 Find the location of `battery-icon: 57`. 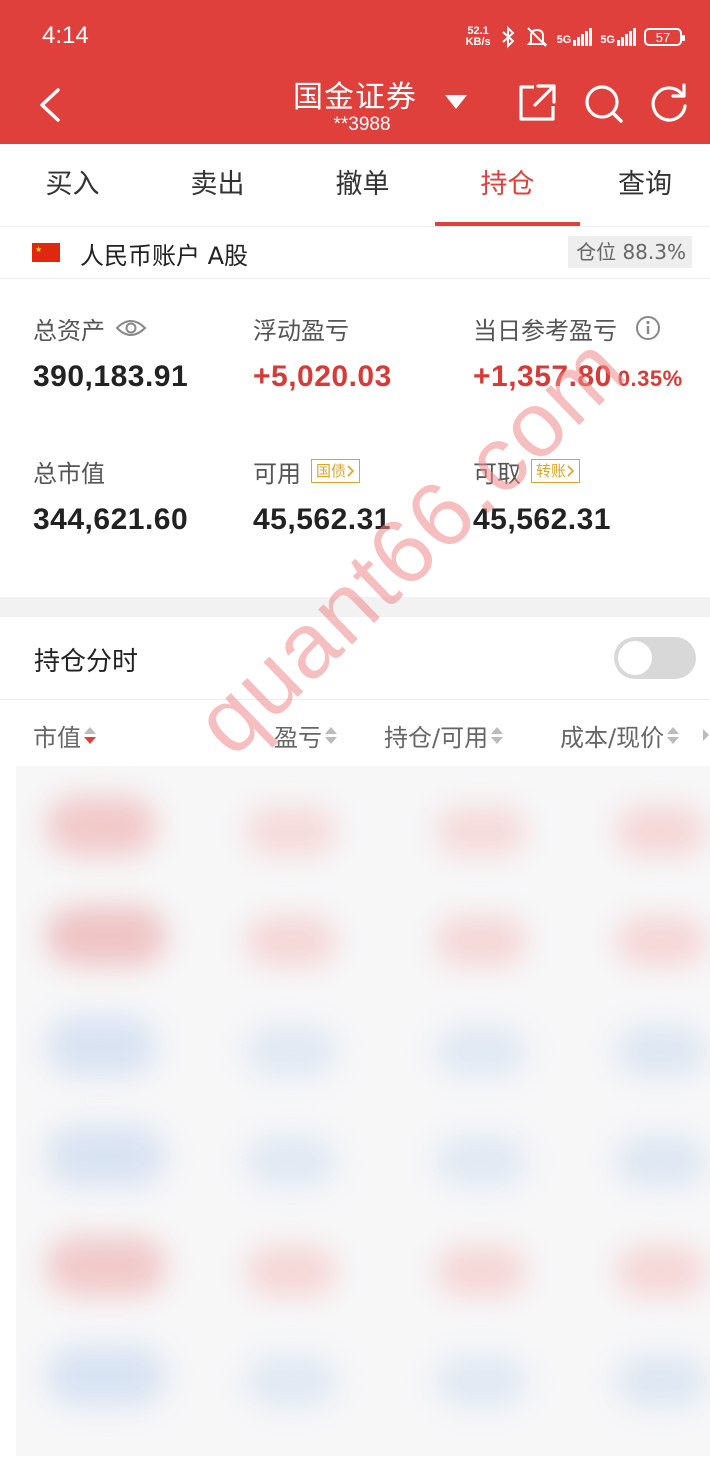

battery-icon: 57 is located at coordinates (664, 37).